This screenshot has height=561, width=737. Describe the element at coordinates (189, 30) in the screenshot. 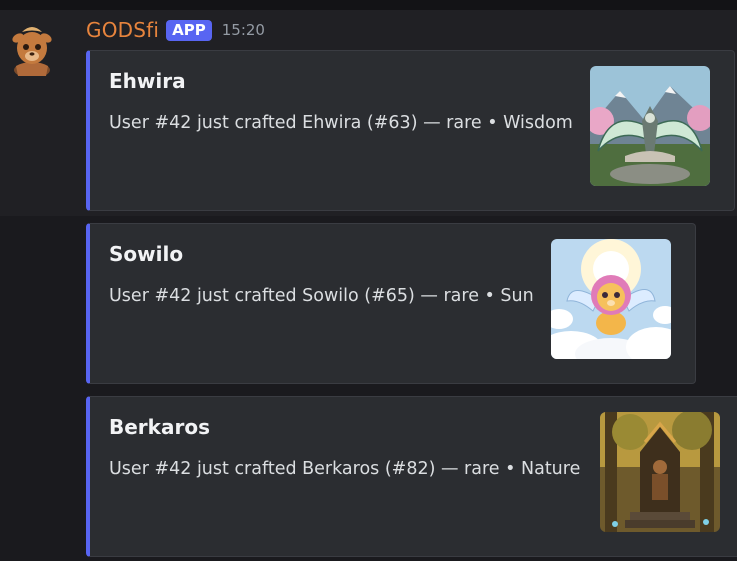

I see `app-badge: APP` at that location.